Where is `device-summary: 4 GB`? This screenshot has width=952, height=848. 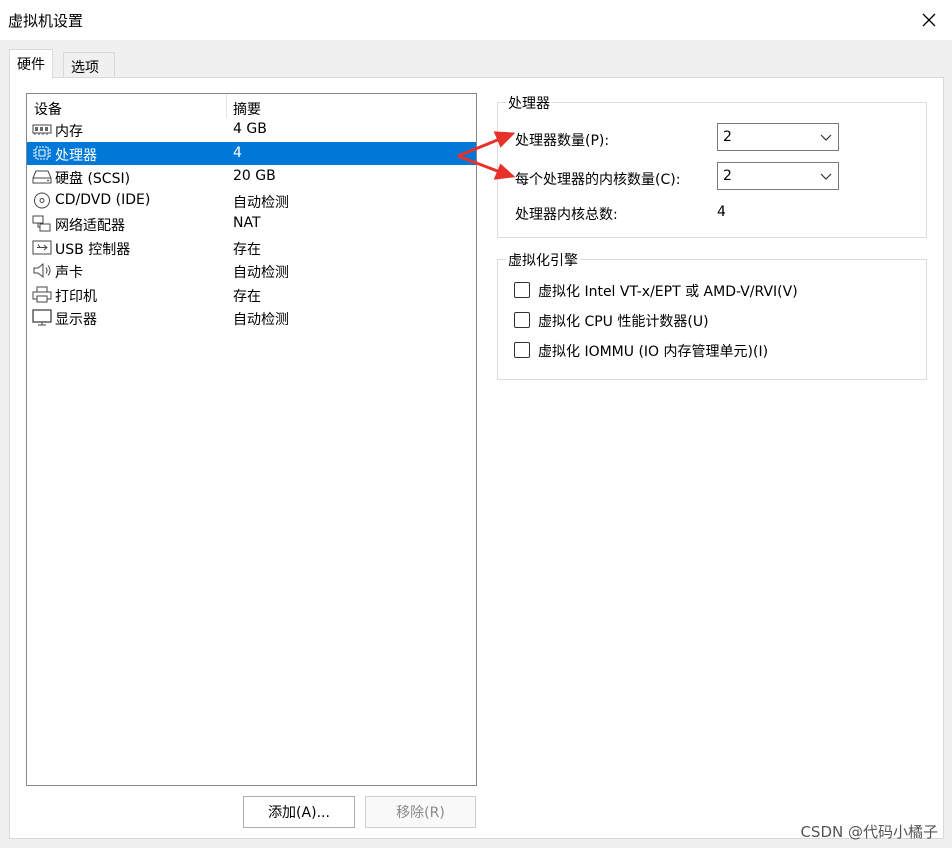
device-summary: 4 GB is located at coordinates (250, 129).